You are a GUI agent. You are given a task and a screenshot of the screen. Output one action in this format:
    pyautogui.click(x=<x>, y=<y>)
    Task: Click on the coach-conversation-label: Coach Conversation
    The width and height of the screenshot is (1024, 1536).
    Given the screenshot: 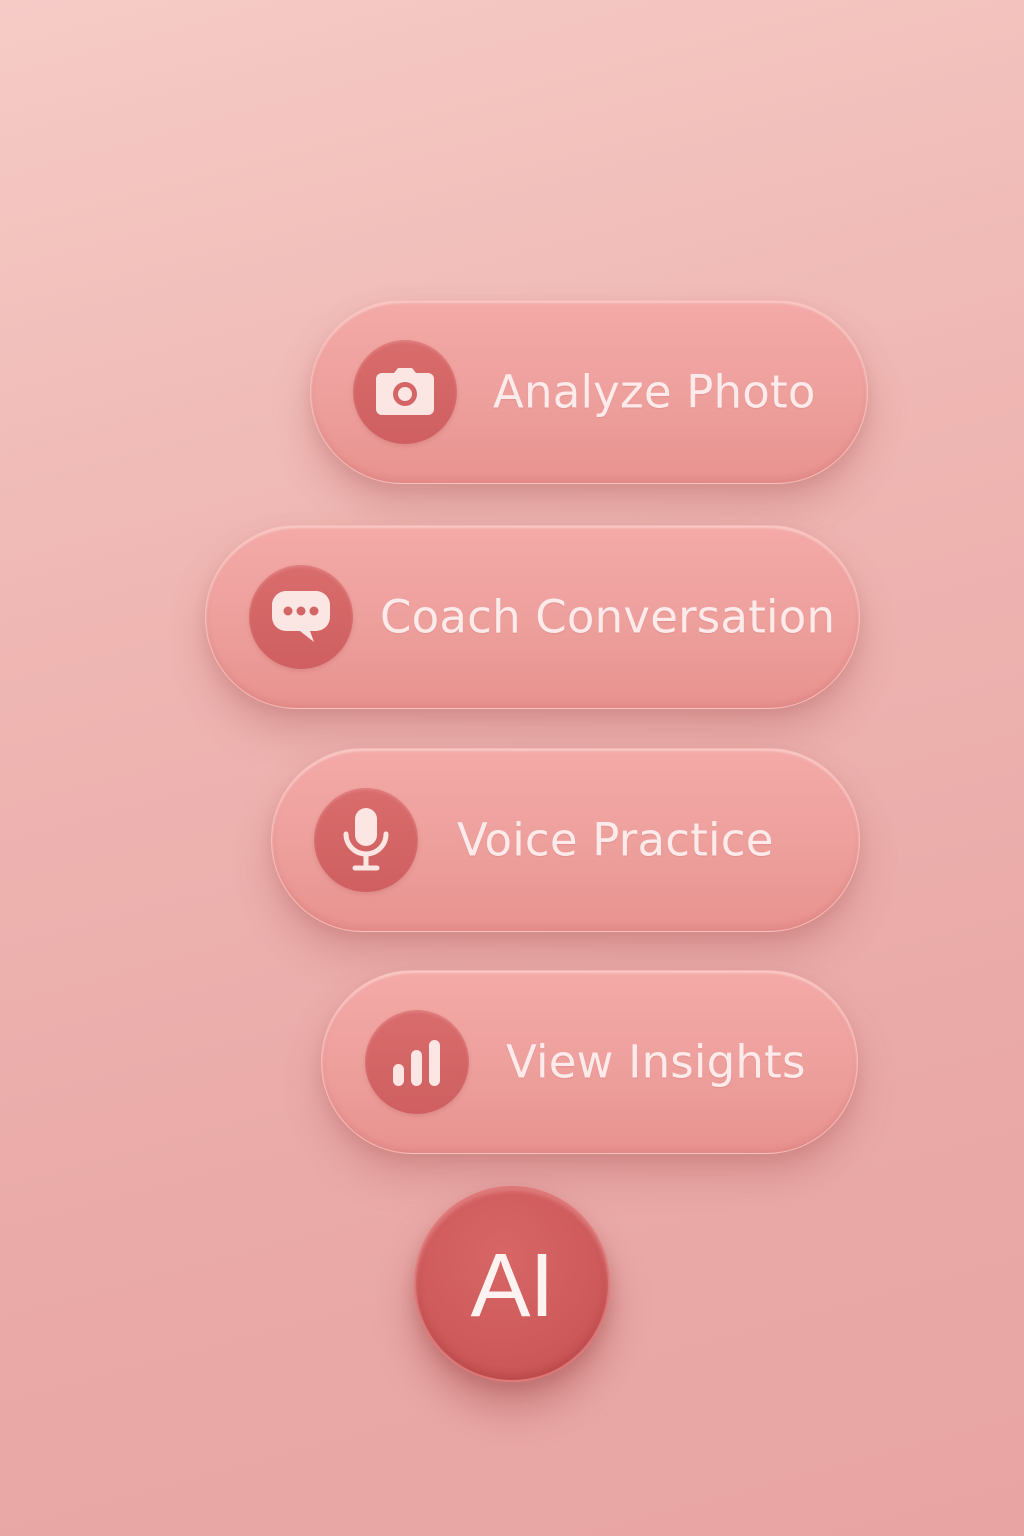 What is the action you would take?
    pyautogui.click(x=608, y=617)
    